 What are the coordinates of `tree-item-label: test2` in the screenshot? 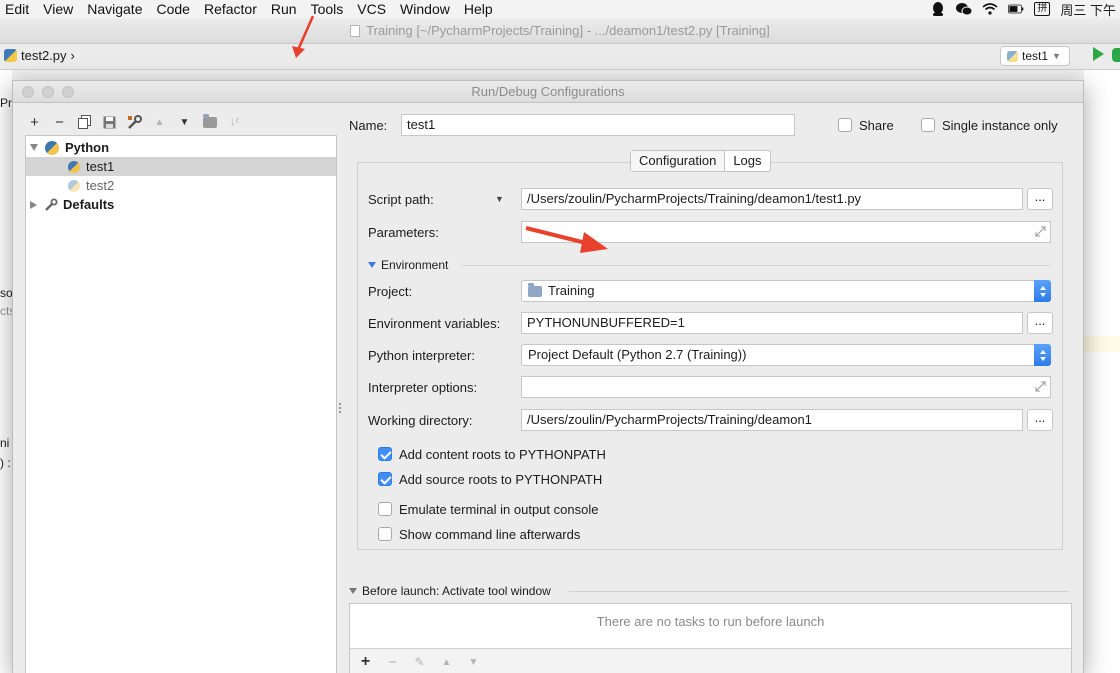 It's located at (100, 185).